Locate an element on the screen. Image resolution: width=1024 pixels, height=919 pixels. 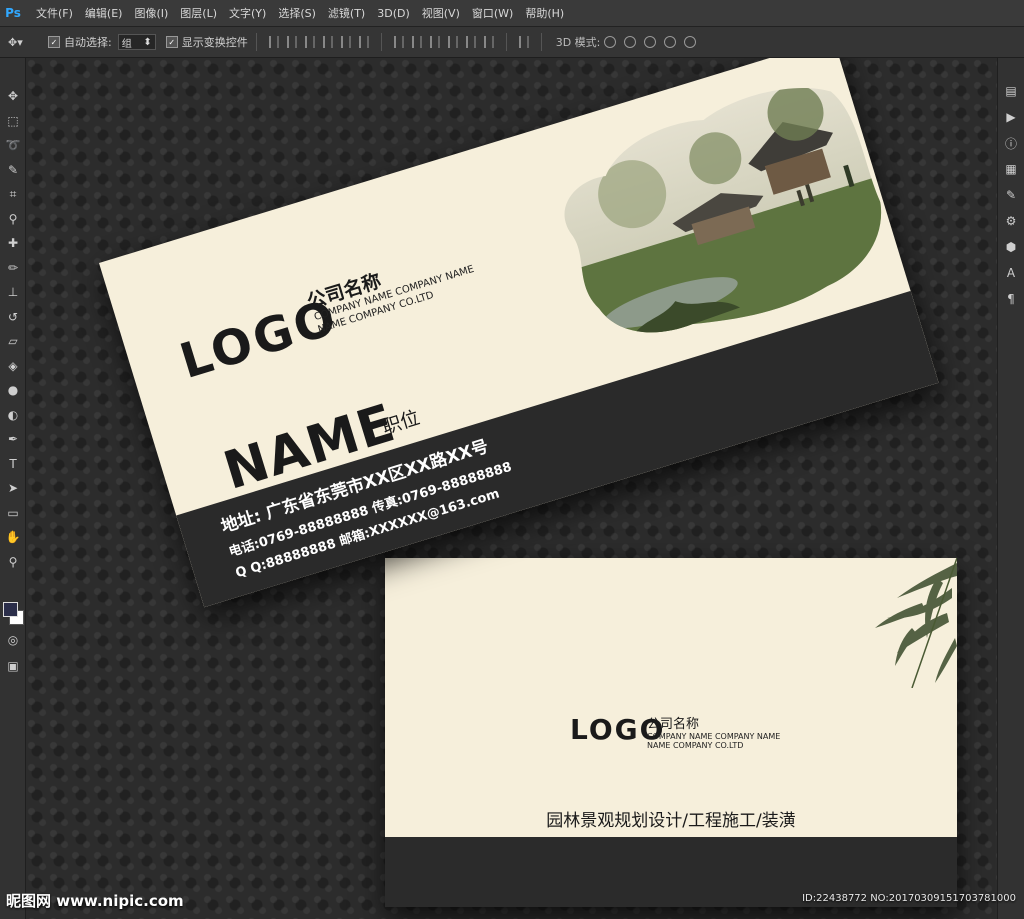
rectangle-tool-icon: ▭ is located at coordinates (13, 513).